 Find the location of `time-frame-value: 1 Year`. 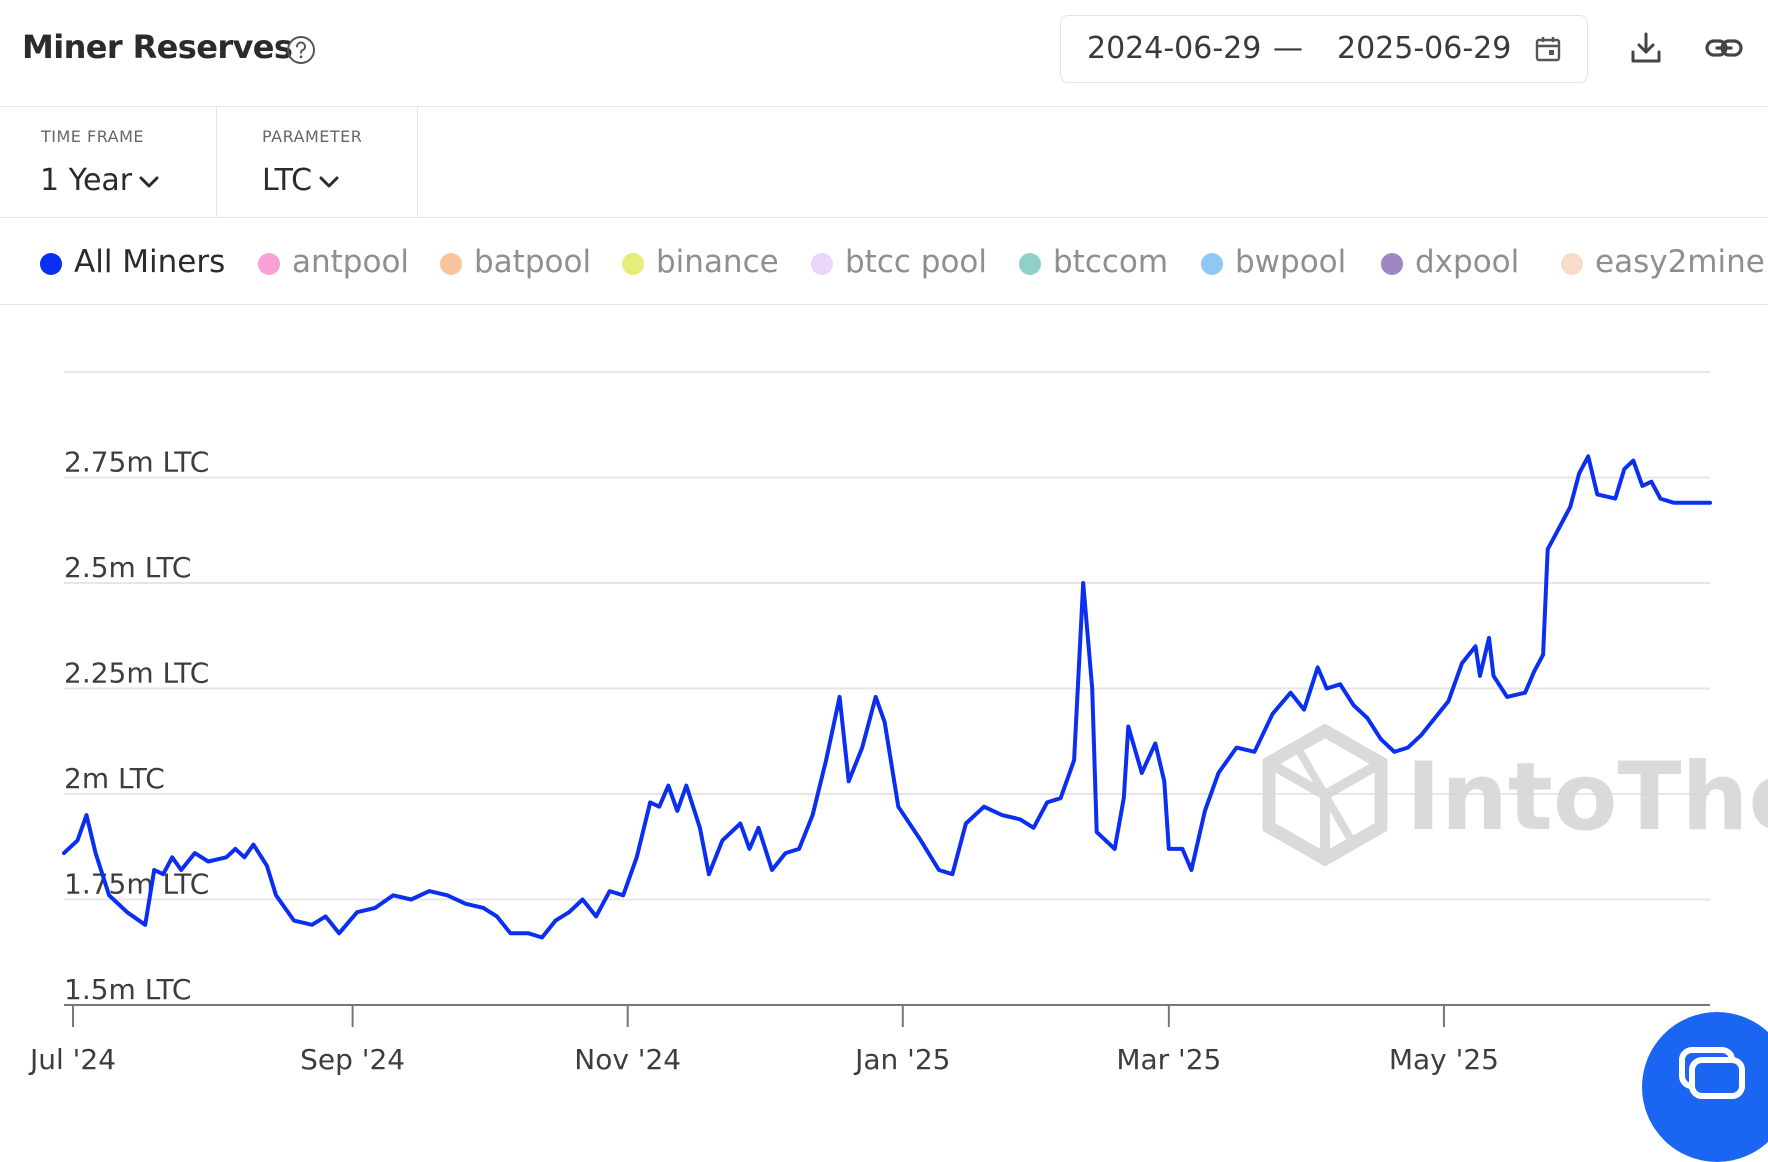

time-frame-value: 1 Year is located at coordinates (100, 180).